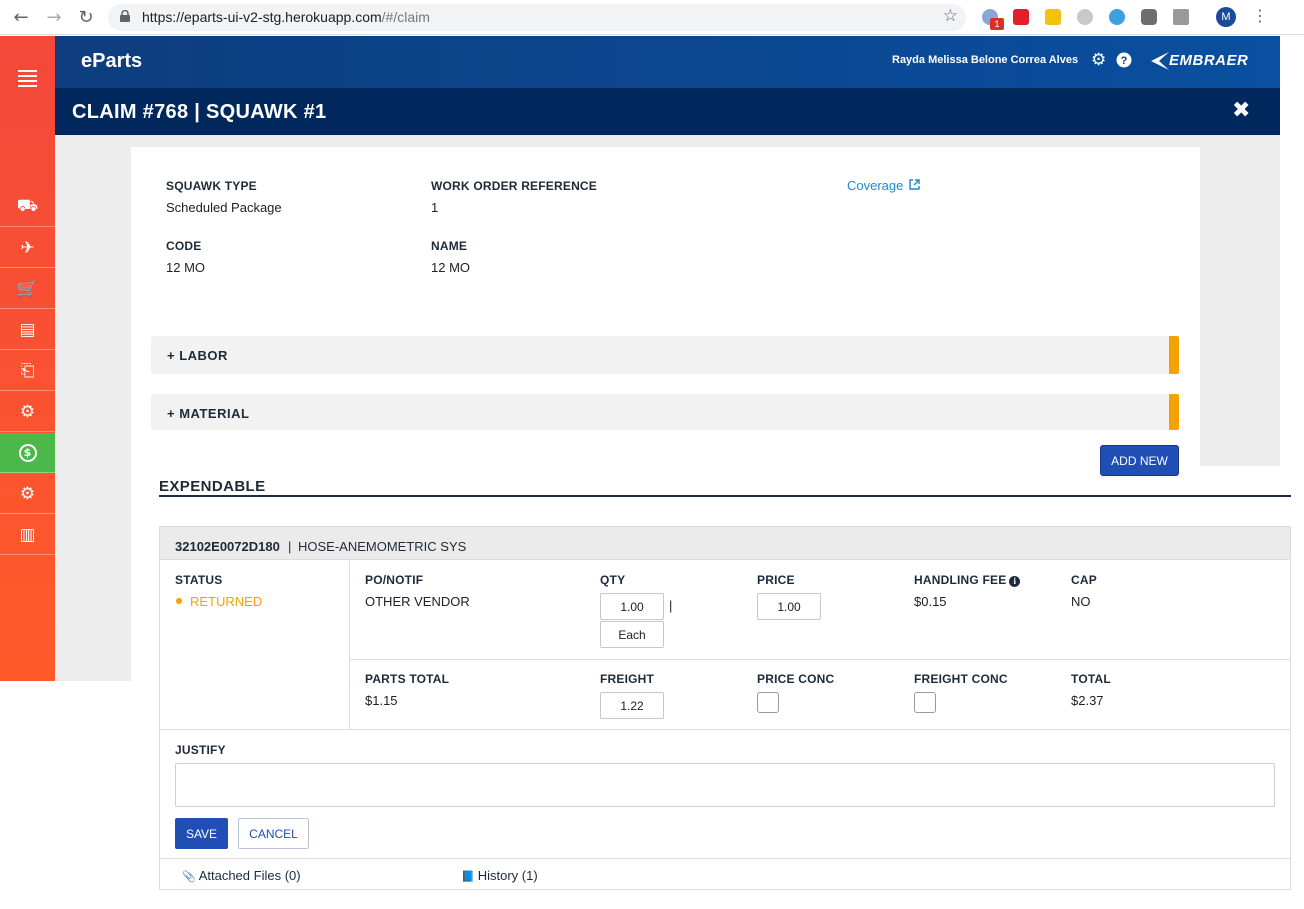 The image size is (1304, 909). Describe the element at coordinates (1209, 60) in the screenshot. I see `embraer-logo: EMBRAER` at that location.